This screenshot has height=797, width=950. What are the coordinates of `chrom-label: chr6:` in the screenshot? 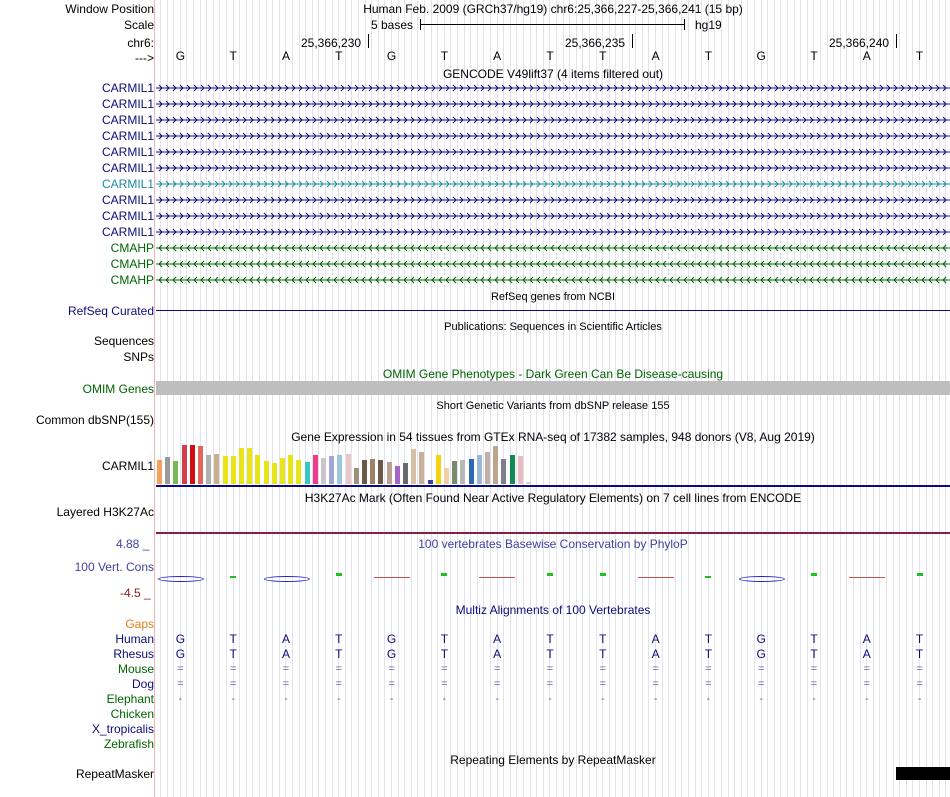 It's located at (140, 43).